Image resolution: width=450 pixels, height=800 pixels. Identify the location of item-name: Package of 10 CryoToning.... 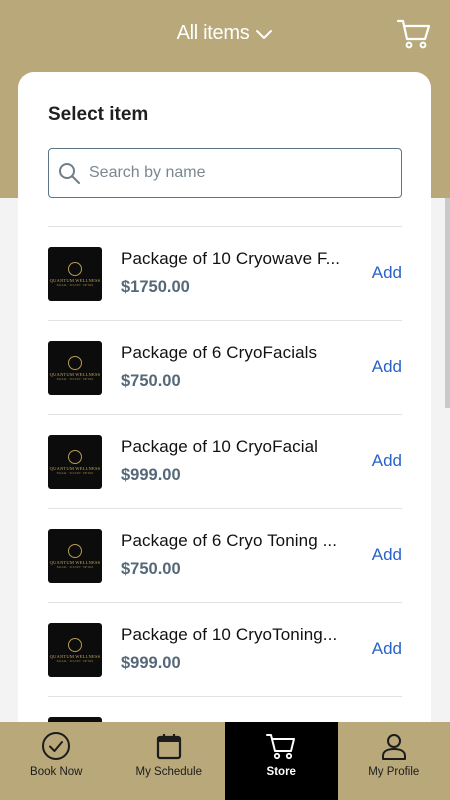
(229, 634).